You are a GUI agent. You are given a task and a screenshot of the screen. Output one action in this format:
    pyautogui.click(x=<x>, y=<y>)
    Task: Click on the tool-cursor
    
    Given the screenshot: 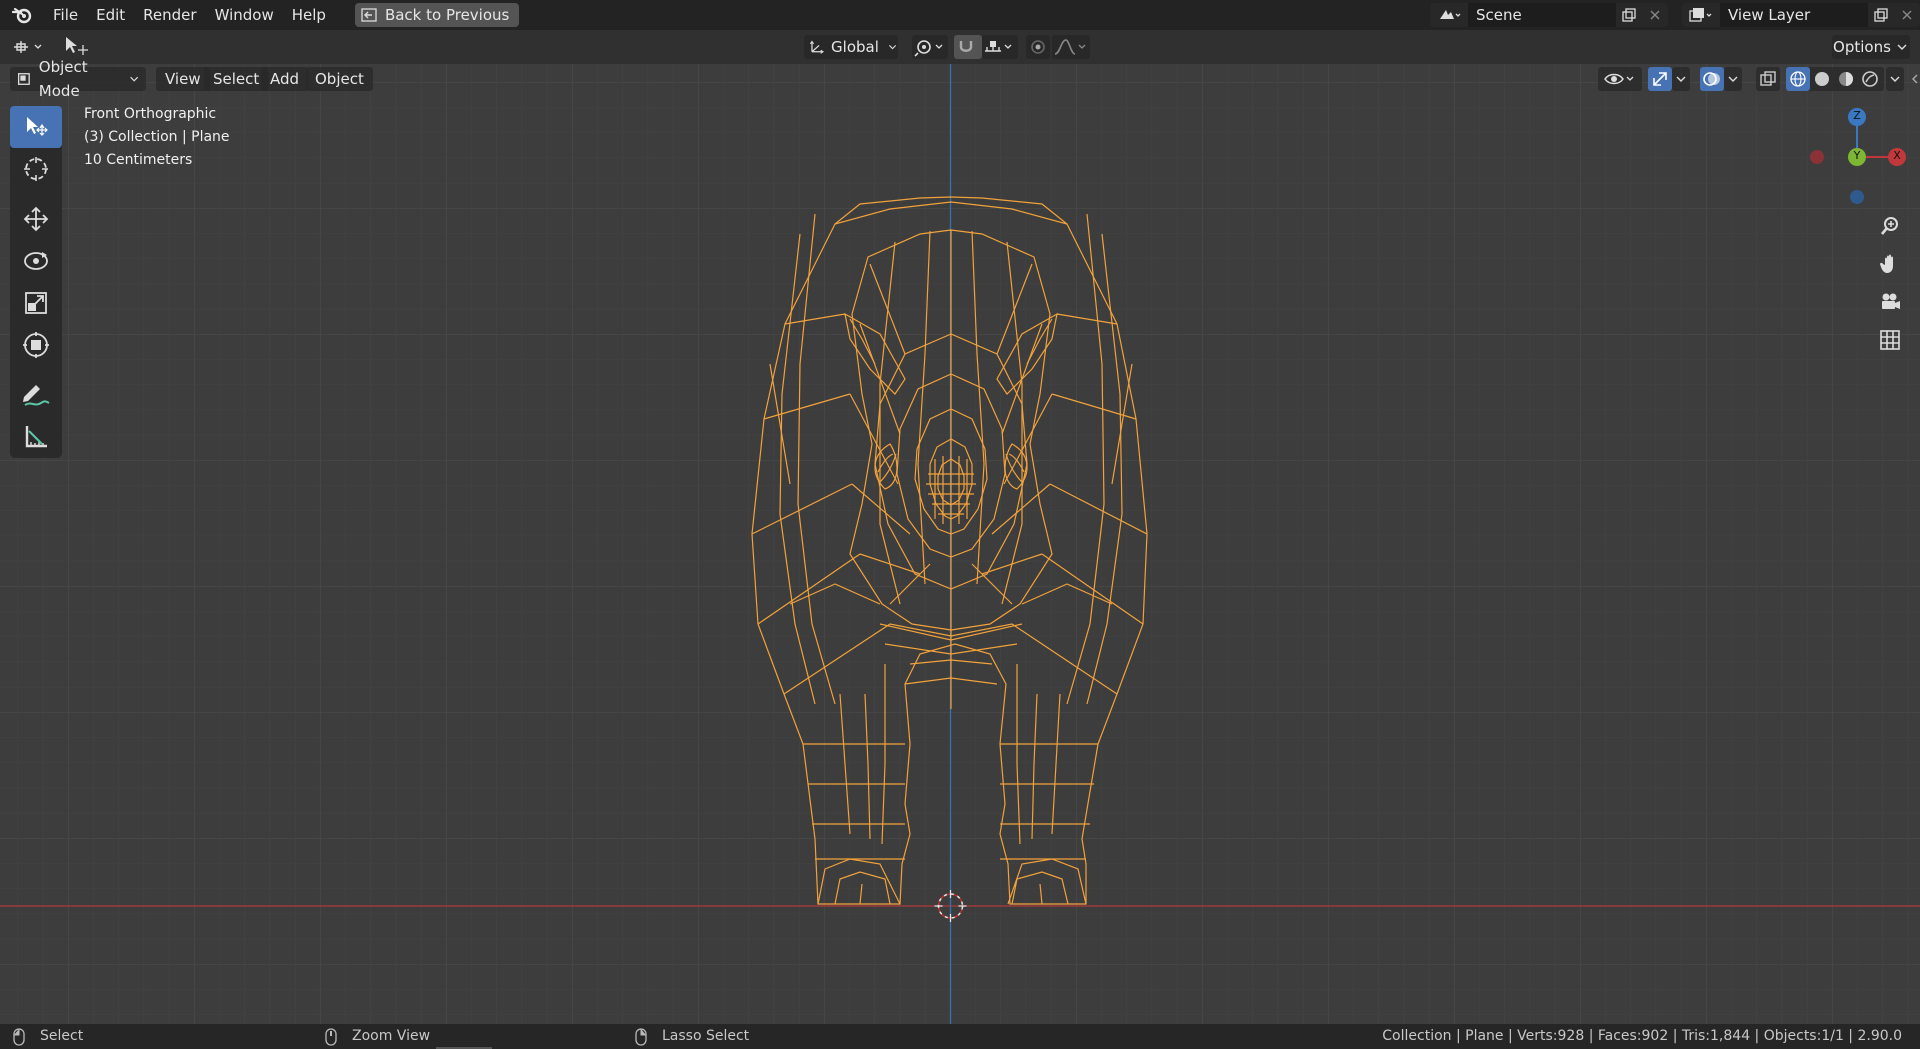 What is the action you would take?
    pyautogui.click(x=36, y=169)
    